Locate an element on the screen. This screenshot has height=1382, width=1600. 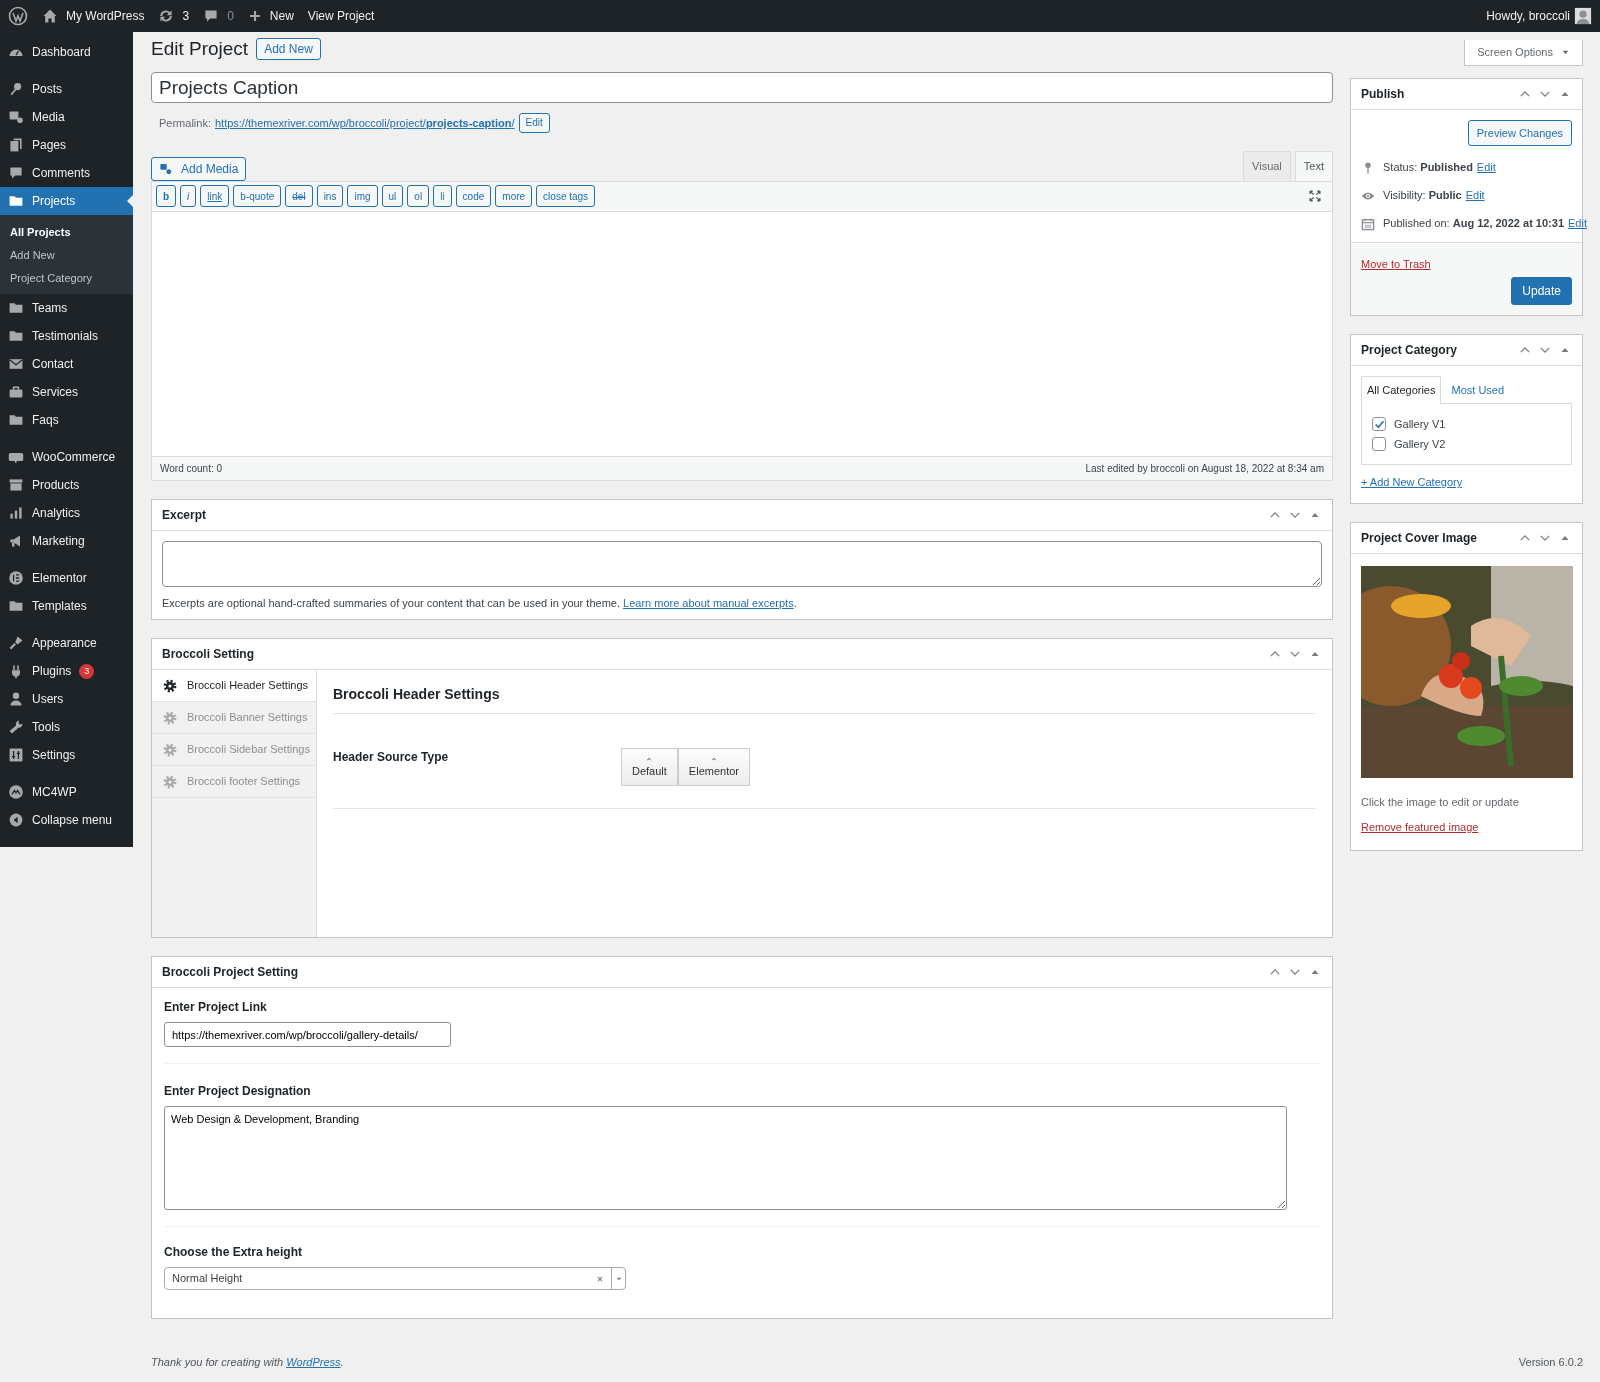
menu-item: Services is located at coordinates (66, 392).